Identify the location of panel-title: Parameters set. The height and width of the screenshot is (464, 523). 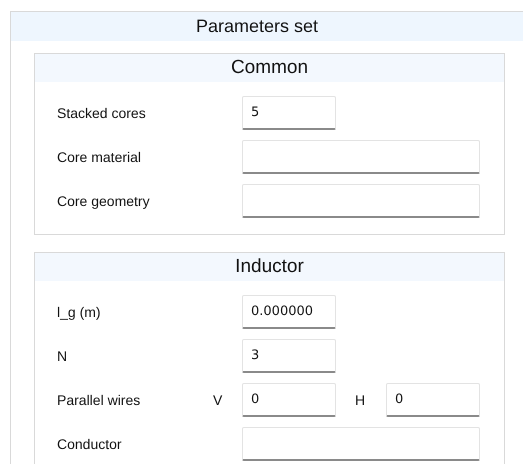
(267, 26).